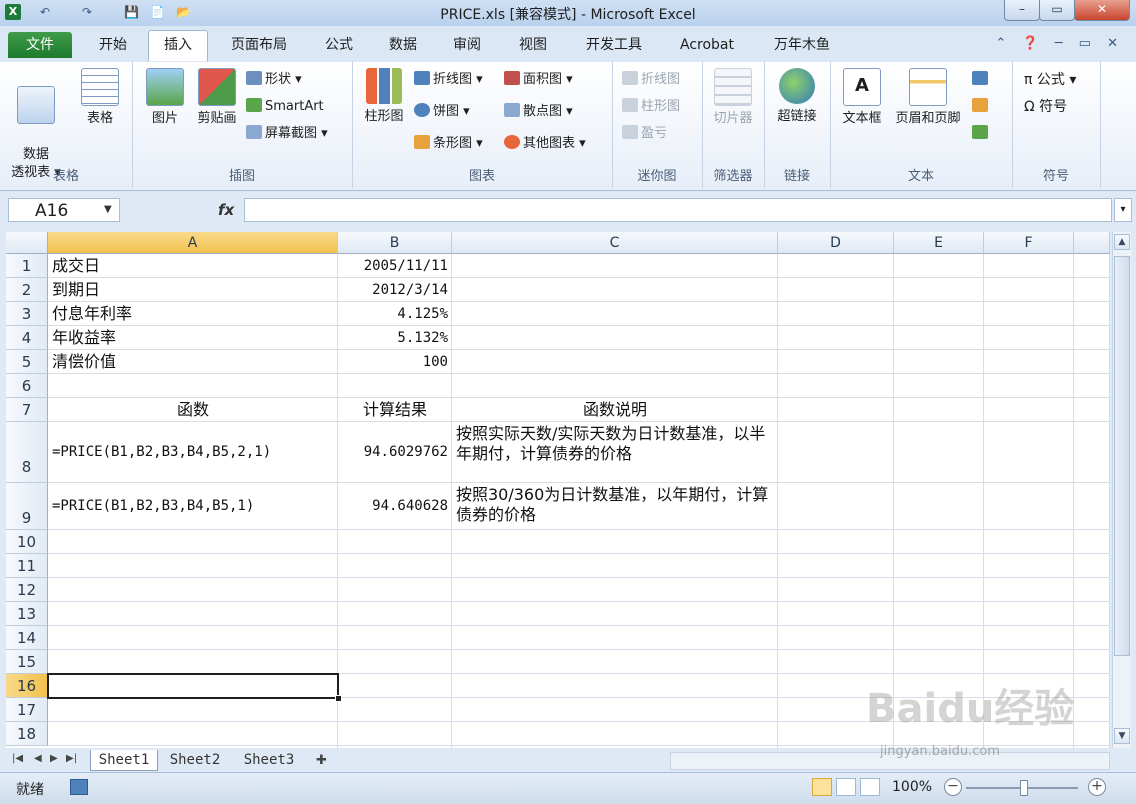 This screenshot has height=804, width=1136. Describe the element at coordinates (27, 386) in the screenshot. I see `row-header-6: 6` at that location.